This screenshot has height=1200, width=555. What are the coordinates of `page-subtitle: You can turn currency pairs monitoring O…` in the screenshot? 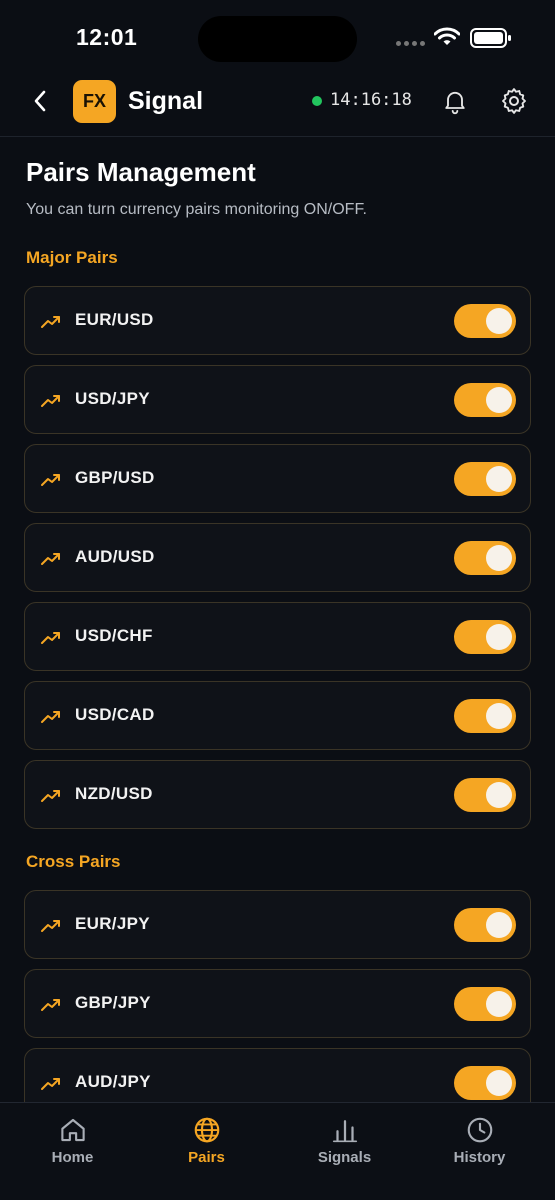 It's located at (196, 209).